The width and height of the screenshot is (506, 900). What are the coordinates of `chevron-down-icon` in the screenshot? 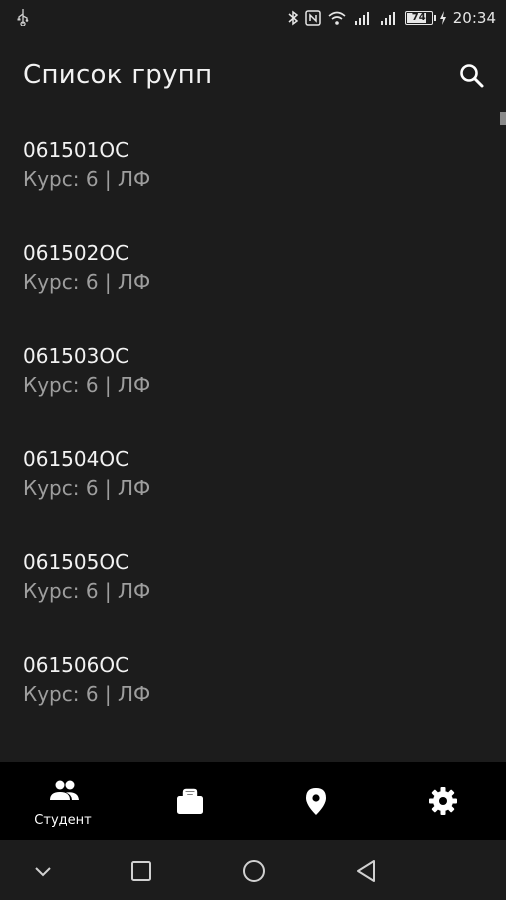 It's located at (43, 871).